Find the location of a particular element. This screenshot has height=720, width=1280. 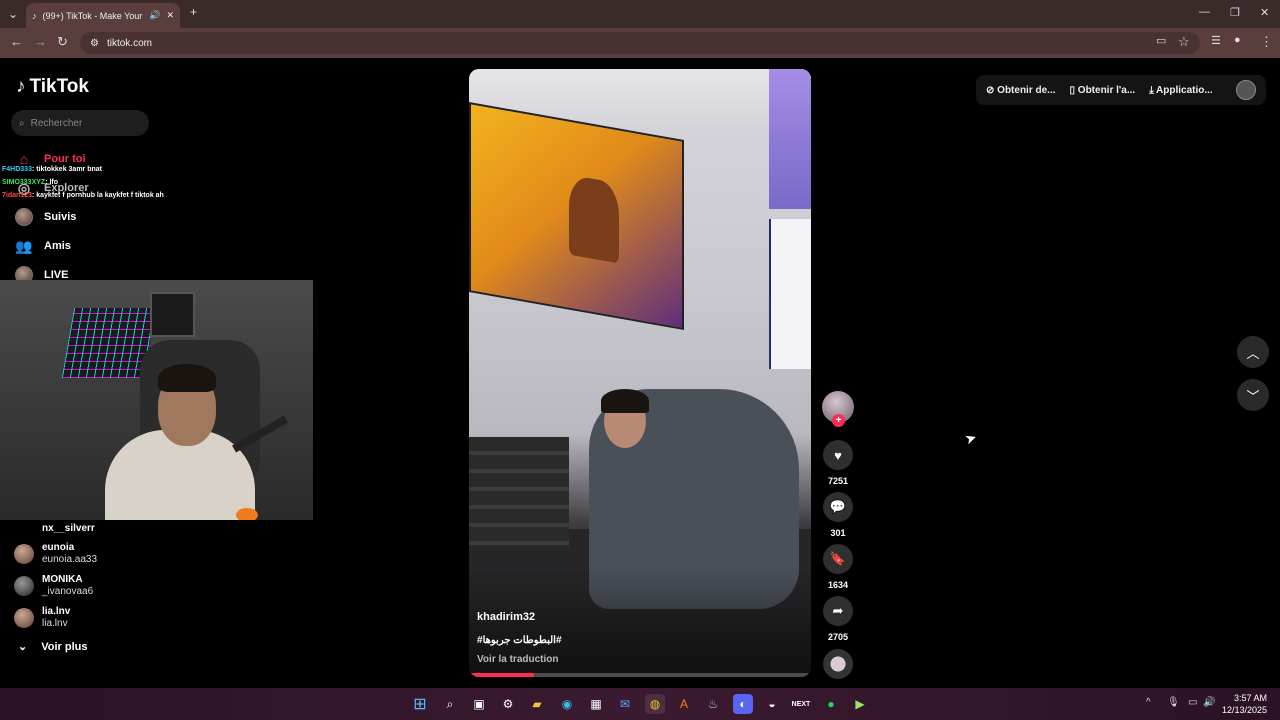

video-author: khadirim32 is located at coordinates (506, 617).